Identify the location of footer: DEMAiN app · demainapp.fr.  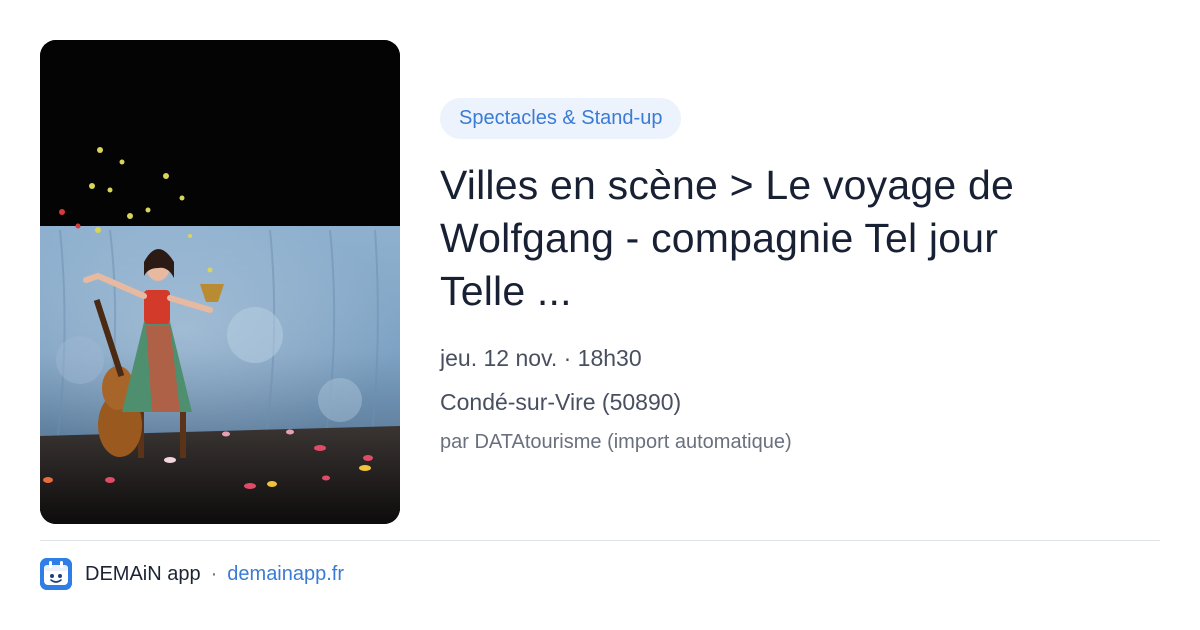
(192, 574).